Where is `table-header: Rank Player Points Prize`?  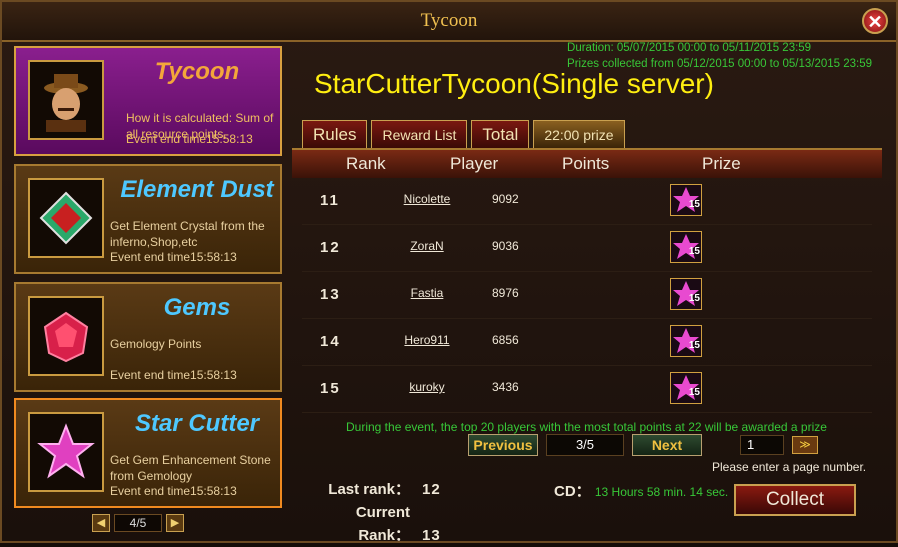
table-header: Rank Player Points Prize is located at coordinates (587, 163).